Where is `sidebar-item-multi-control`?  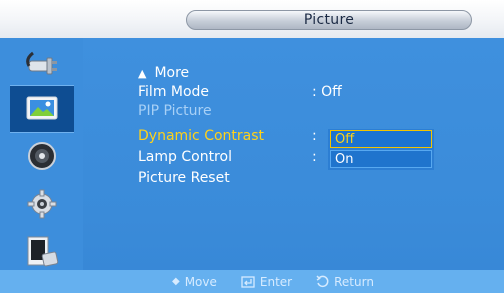
sidebar-item-multi-control is located at coordinates (42, 252).